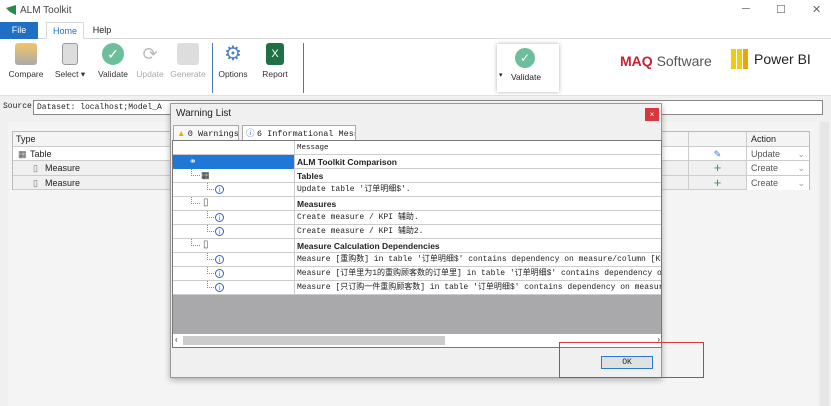 The height and width of the screenshot is (406, 831). What do you see at coordinates (417, 162) in the screenshot?
I see `tree-row: ⚭ ALM Toolkit Comparison` at bounding box center [417, 162].